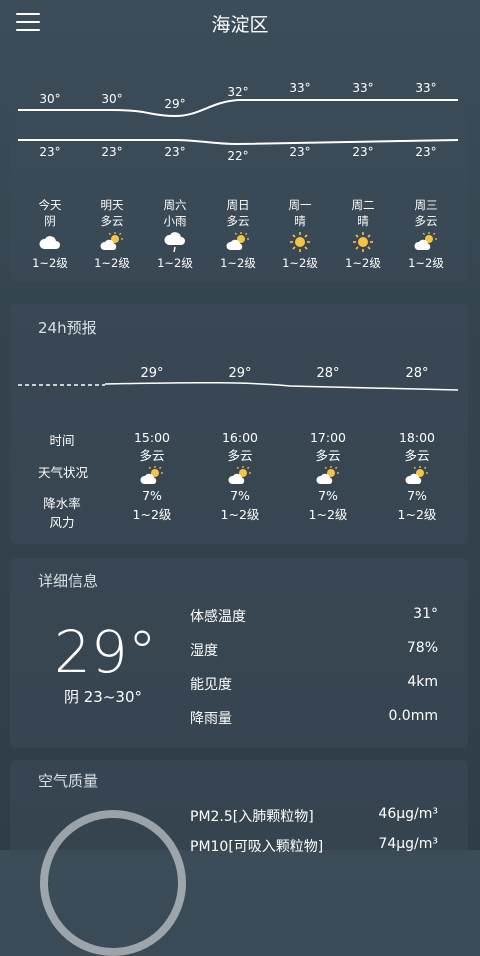 The height and width of the screenshot is (956, 480). I want to click on detail-row: 降雨量 0.0mm, so click(314, 718).